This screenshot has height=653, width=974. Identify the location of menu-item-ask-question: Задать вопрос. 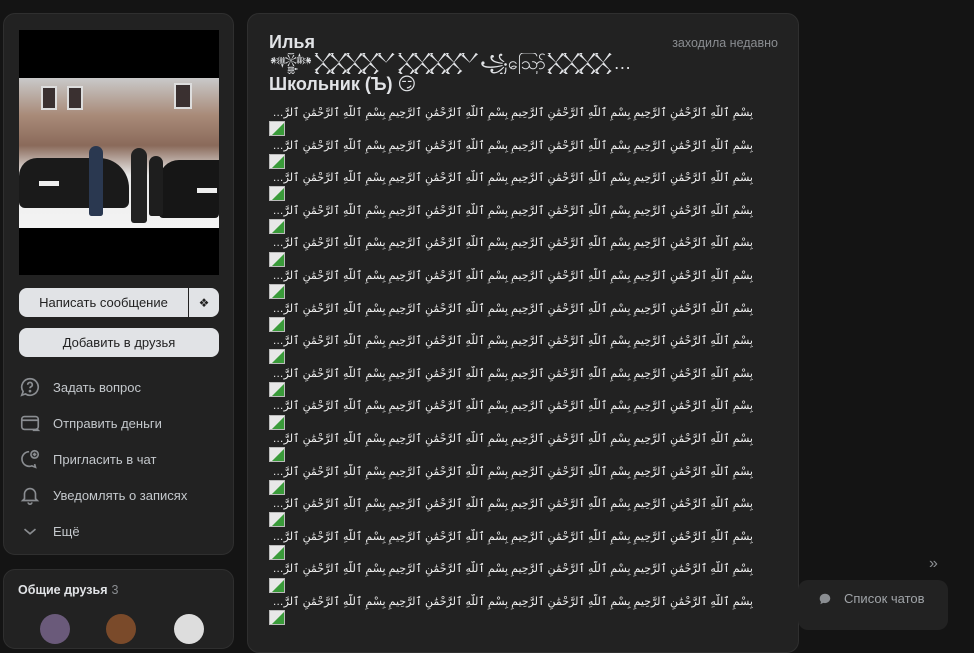
(80, 387).